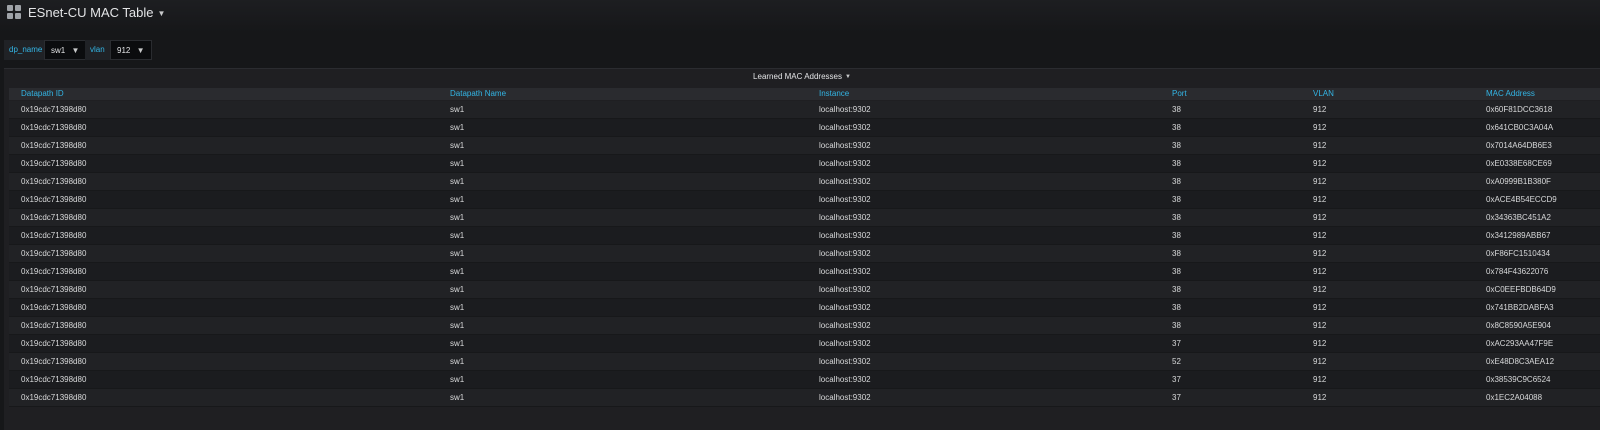 This screenshot has width=1600, height=430. Describe the element at coordinates (1179, 94) in the screenshot. I see `column-header-port: Port` at that location.